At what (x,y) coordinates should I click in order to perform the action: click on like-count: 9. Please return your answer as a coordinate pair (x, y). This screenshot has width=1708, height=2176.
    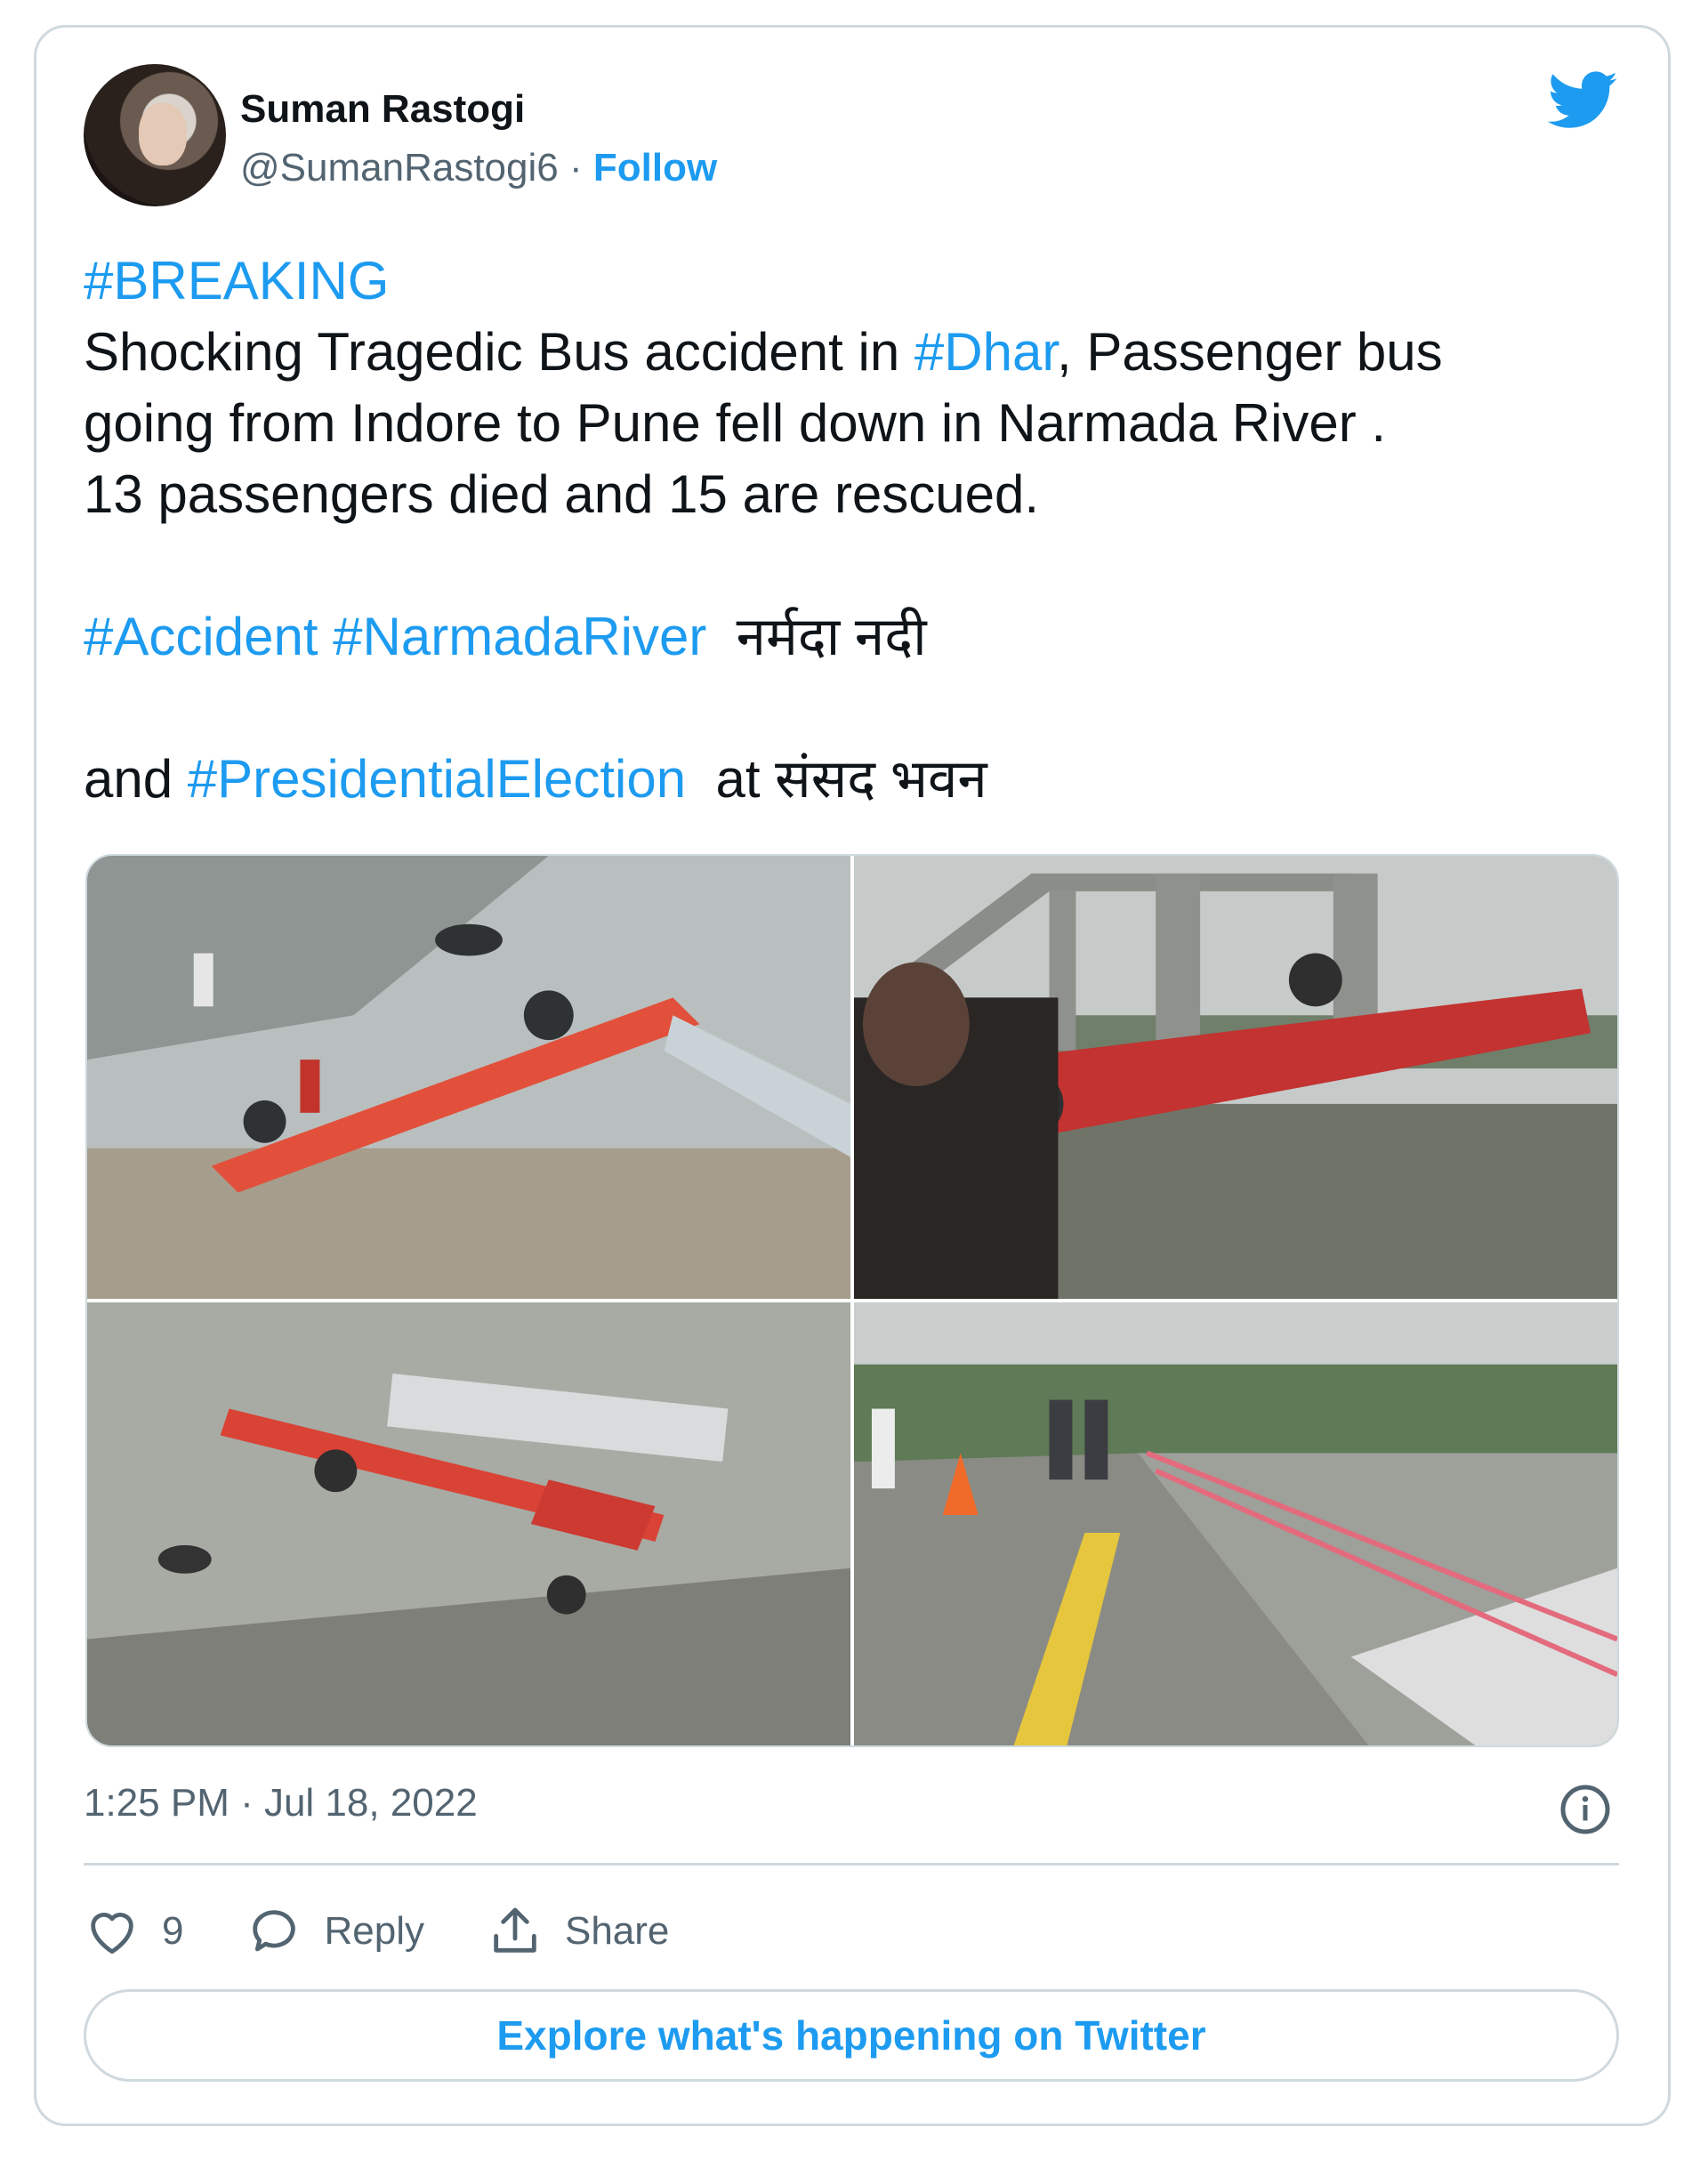
    Looking at the image, I should click on (173, 1931).